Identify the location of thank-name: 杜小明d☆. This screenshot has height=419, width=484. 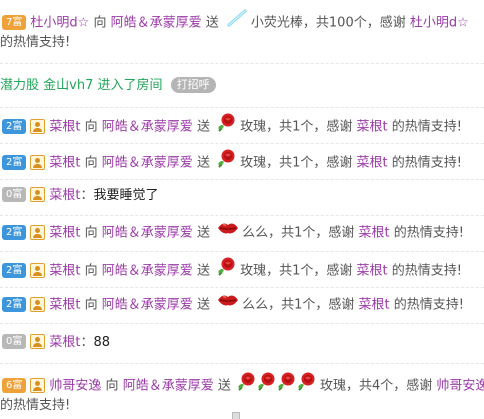
(439, 23).